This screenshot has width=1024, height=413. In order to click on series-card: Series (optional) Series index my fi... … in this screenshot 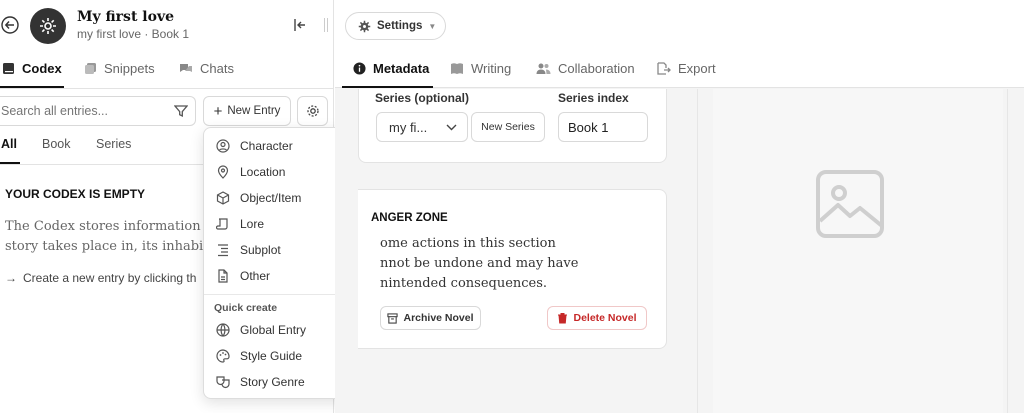, I will do `click(512, 126)`.